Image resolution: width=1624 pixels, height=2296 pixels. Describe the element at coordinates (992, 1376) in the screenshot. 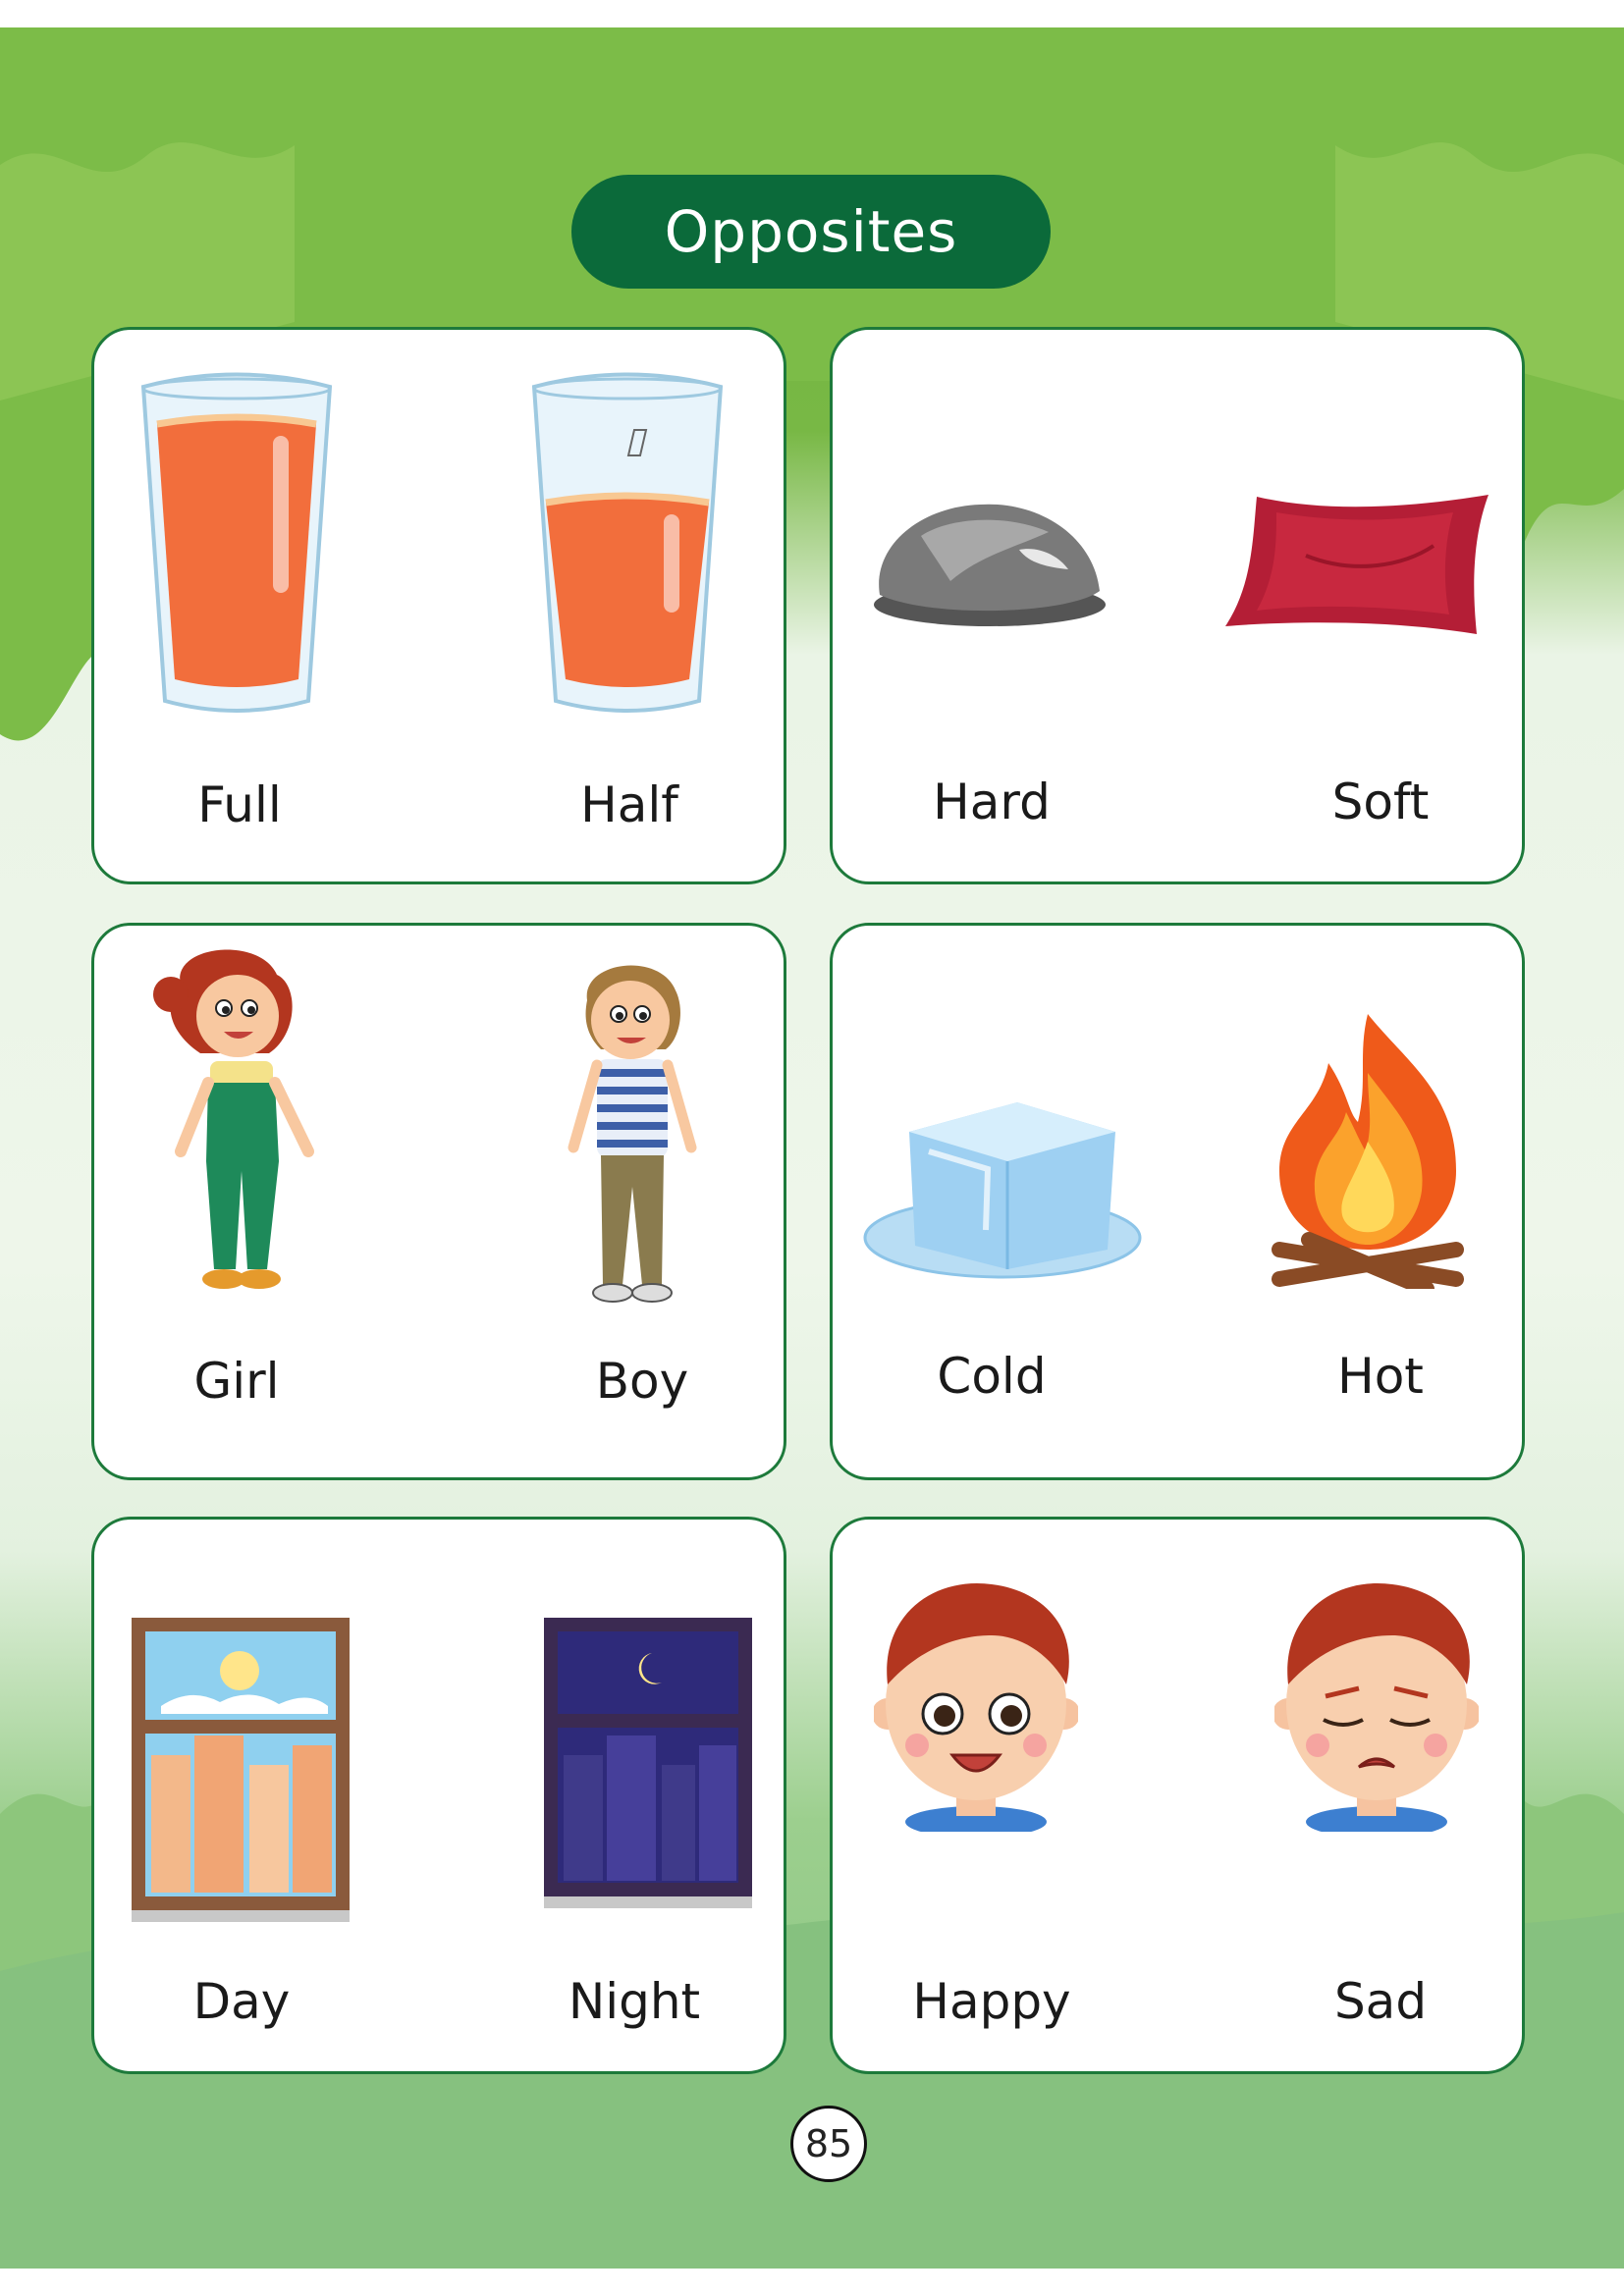

I see `word-cold: Cold` at that location.